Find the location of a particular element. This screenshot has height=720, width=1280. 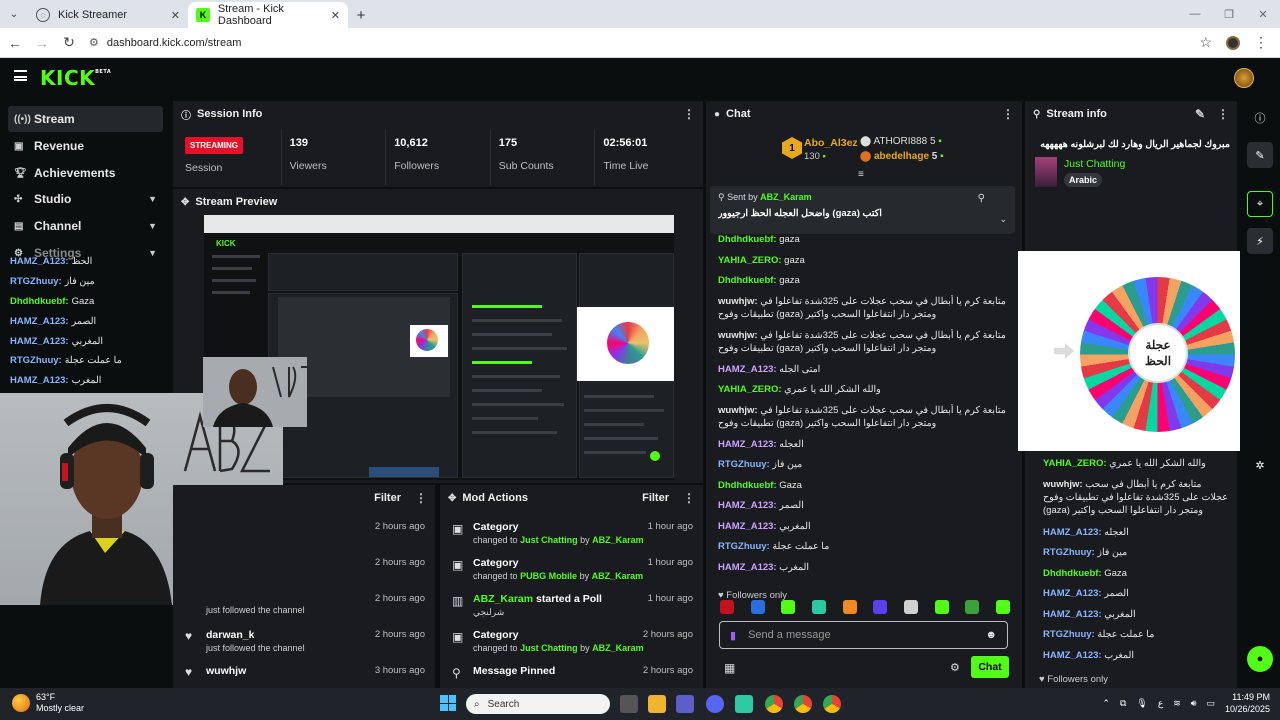

url-field: ⚙ dashboard.kick.com/stream is located at coordinates (644, 43).